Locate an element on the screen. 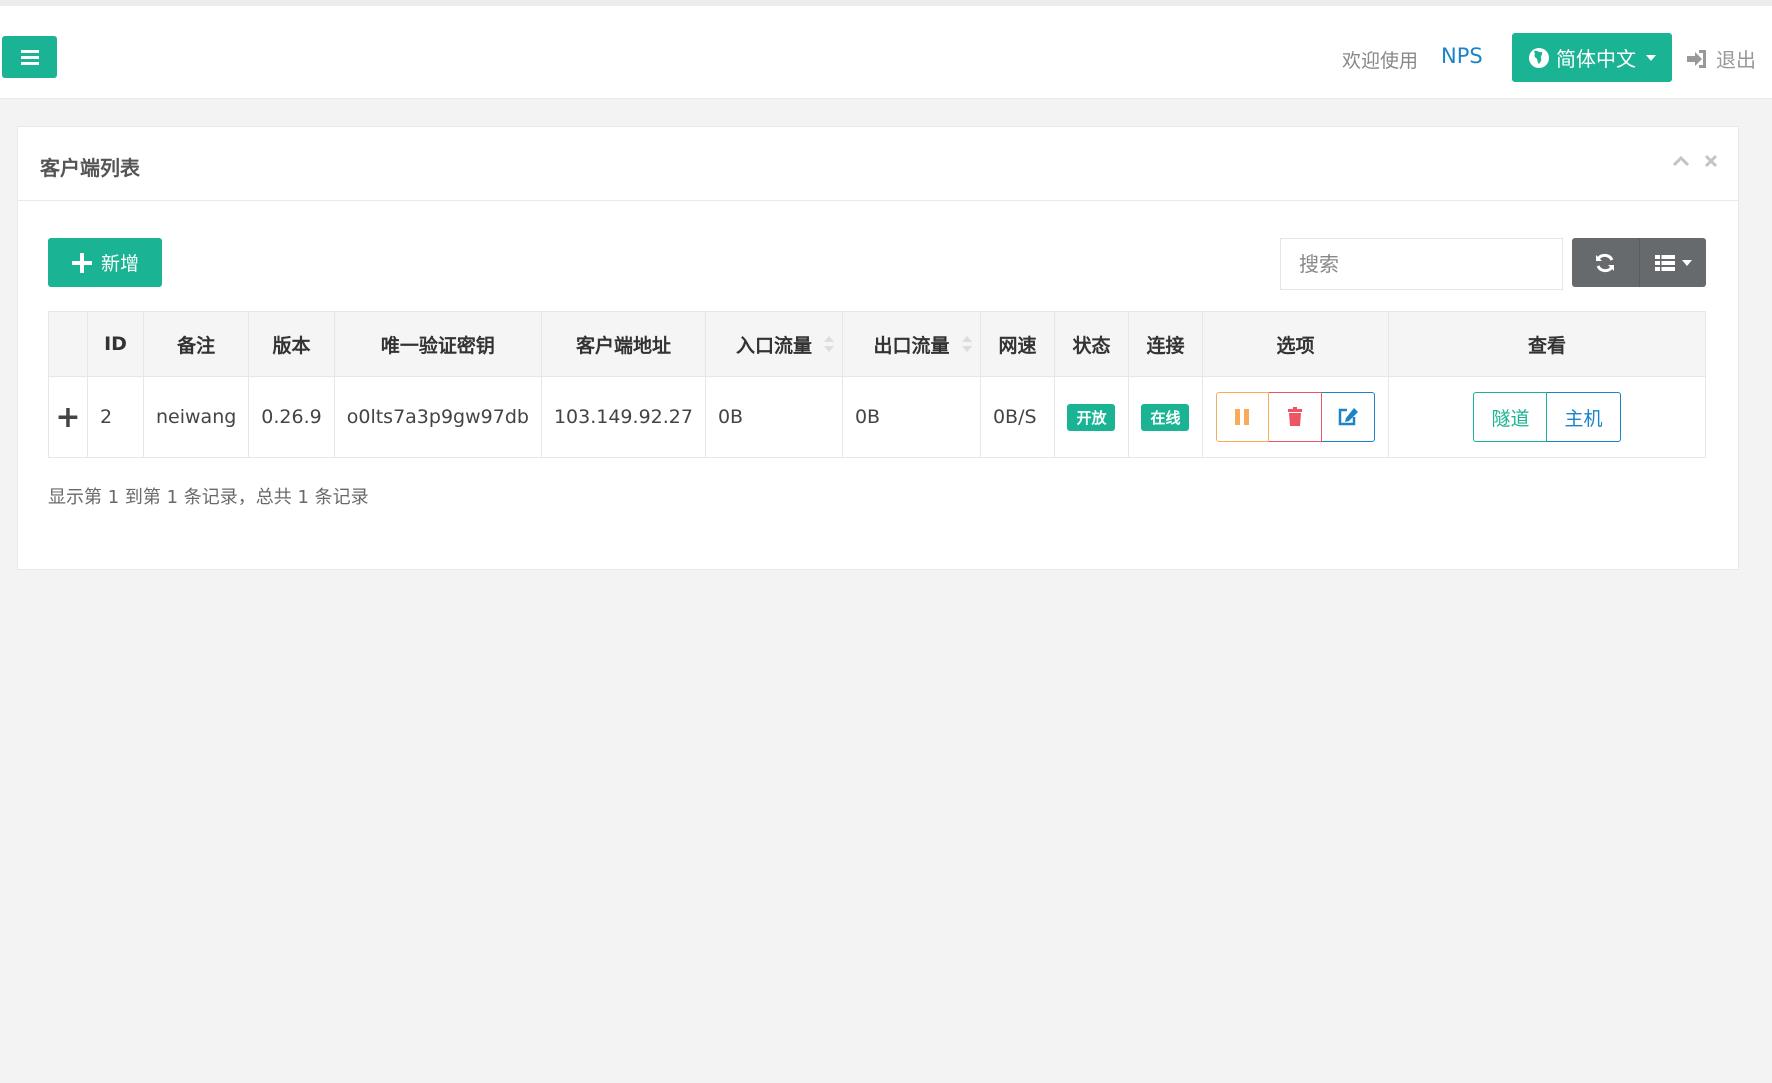 This screenshot has width=1772, height=1083. cell-status: 开放 is located at coordinates (1091, 417).